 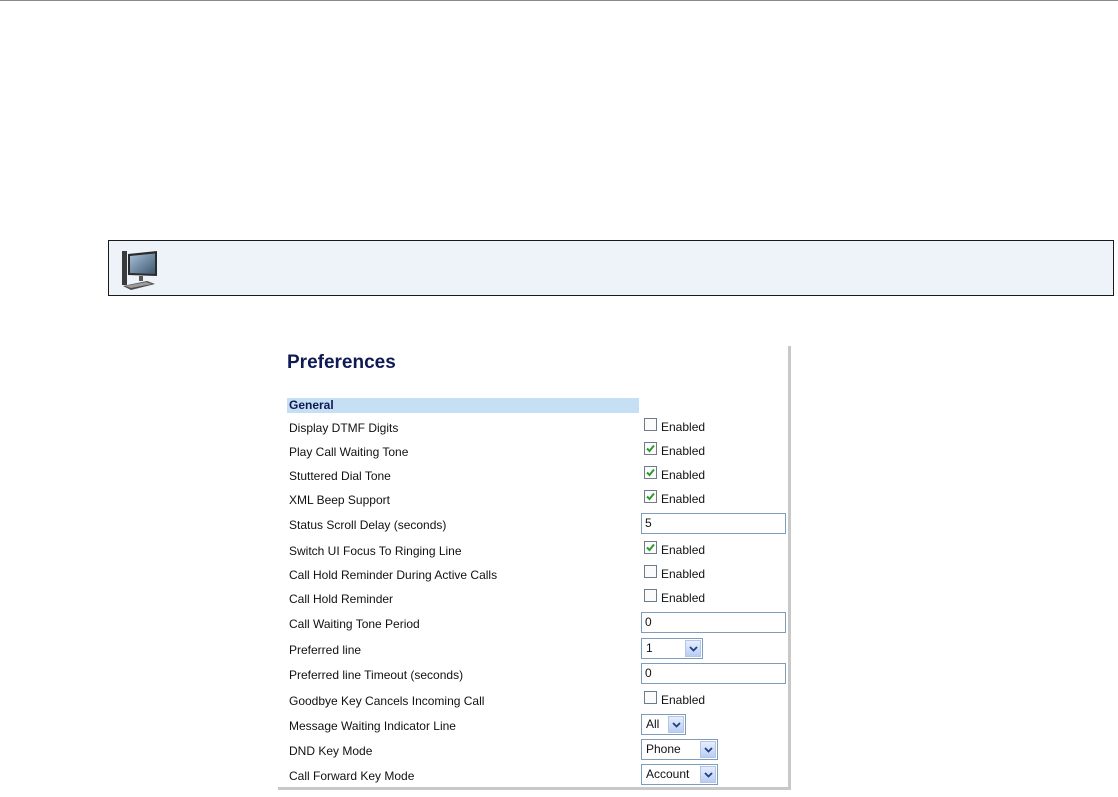 I want to click on setting-row: XML Beep Support Enabled, so click(x=533, y=502).